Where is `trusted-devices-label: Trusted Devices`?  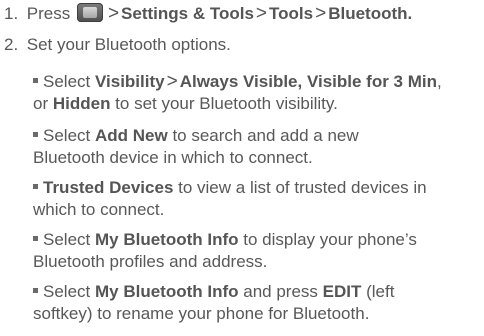
trusted-devices-label: Trusted Devices is located at coordinates (108, 187).